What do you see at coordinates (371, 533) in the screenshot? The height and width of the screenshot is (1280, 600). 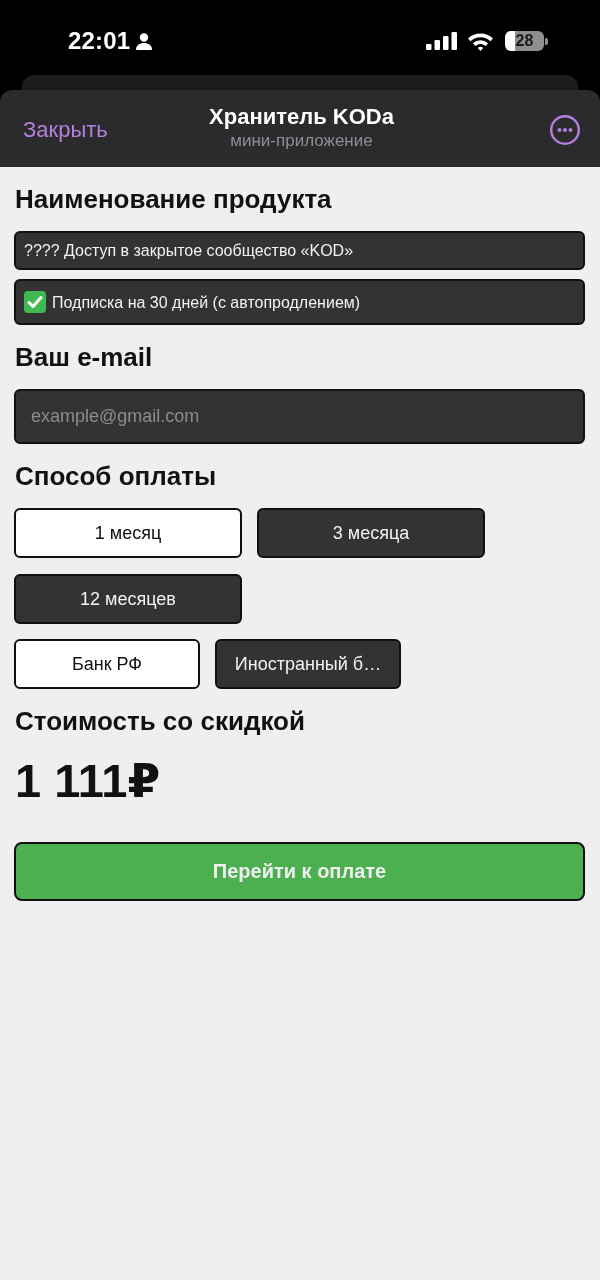 I see `period-option: 3 месяца` at bounding box center [371, 533].